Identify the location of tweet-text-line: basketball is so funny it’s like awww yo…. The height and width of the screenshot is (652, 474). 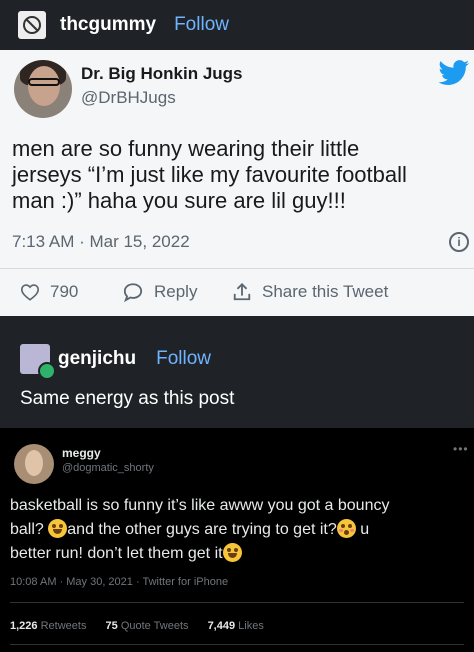
(200, 505).